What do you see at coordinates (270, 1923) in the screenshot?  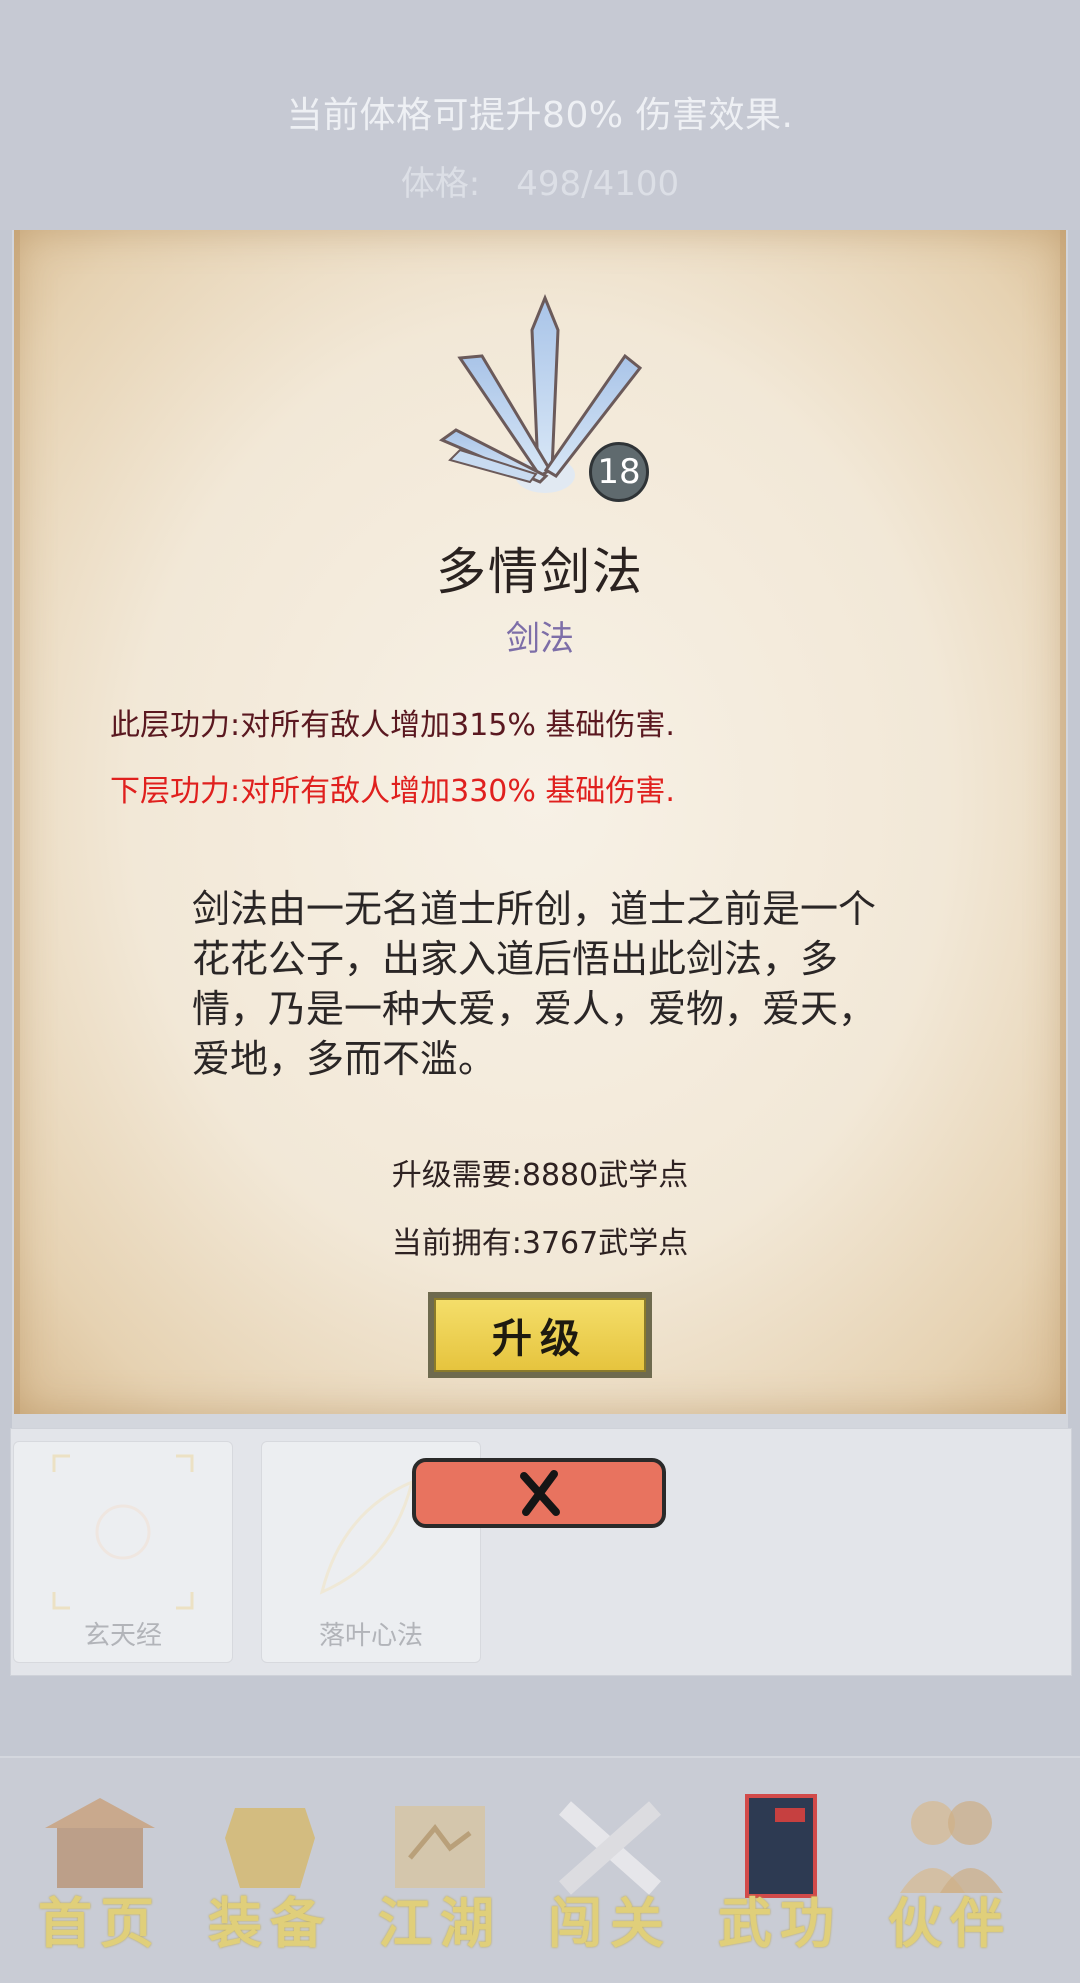 I see `nav-label: 装备` at bounding box center [270, 1923].